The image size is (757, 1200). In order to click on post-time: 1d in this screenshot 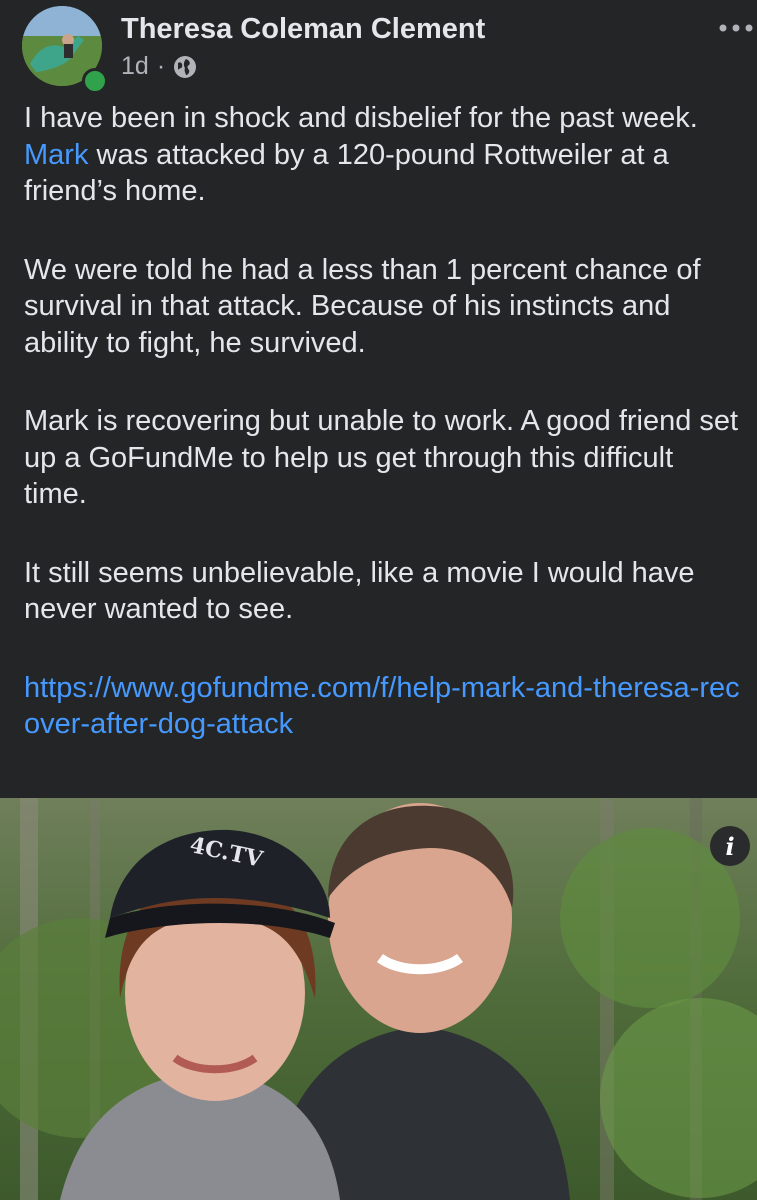, I will do `click(135, 66)`.